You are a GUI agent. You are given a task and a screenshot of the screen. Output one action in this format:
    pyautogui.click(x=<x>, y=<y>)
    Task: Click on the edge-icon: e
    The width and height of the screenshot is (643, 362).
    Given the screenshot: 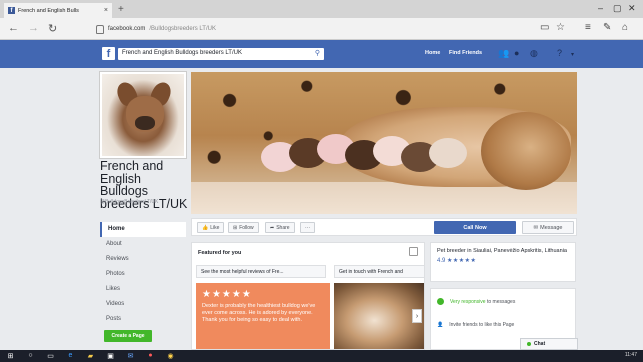 What is the action you would take?
    pyautogui.click(x=70, y=355)
    